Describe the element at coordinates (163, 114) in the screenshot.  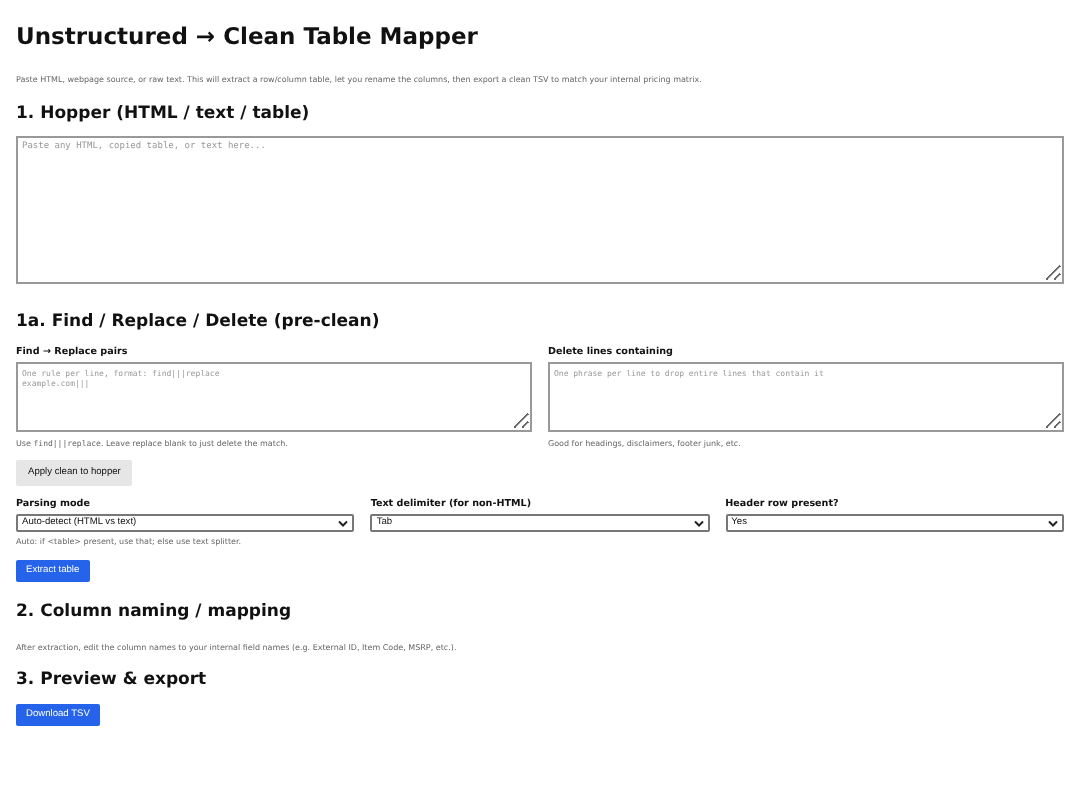
I see `section-heading: 1. Hopper (HTML / text / table)` at that location.